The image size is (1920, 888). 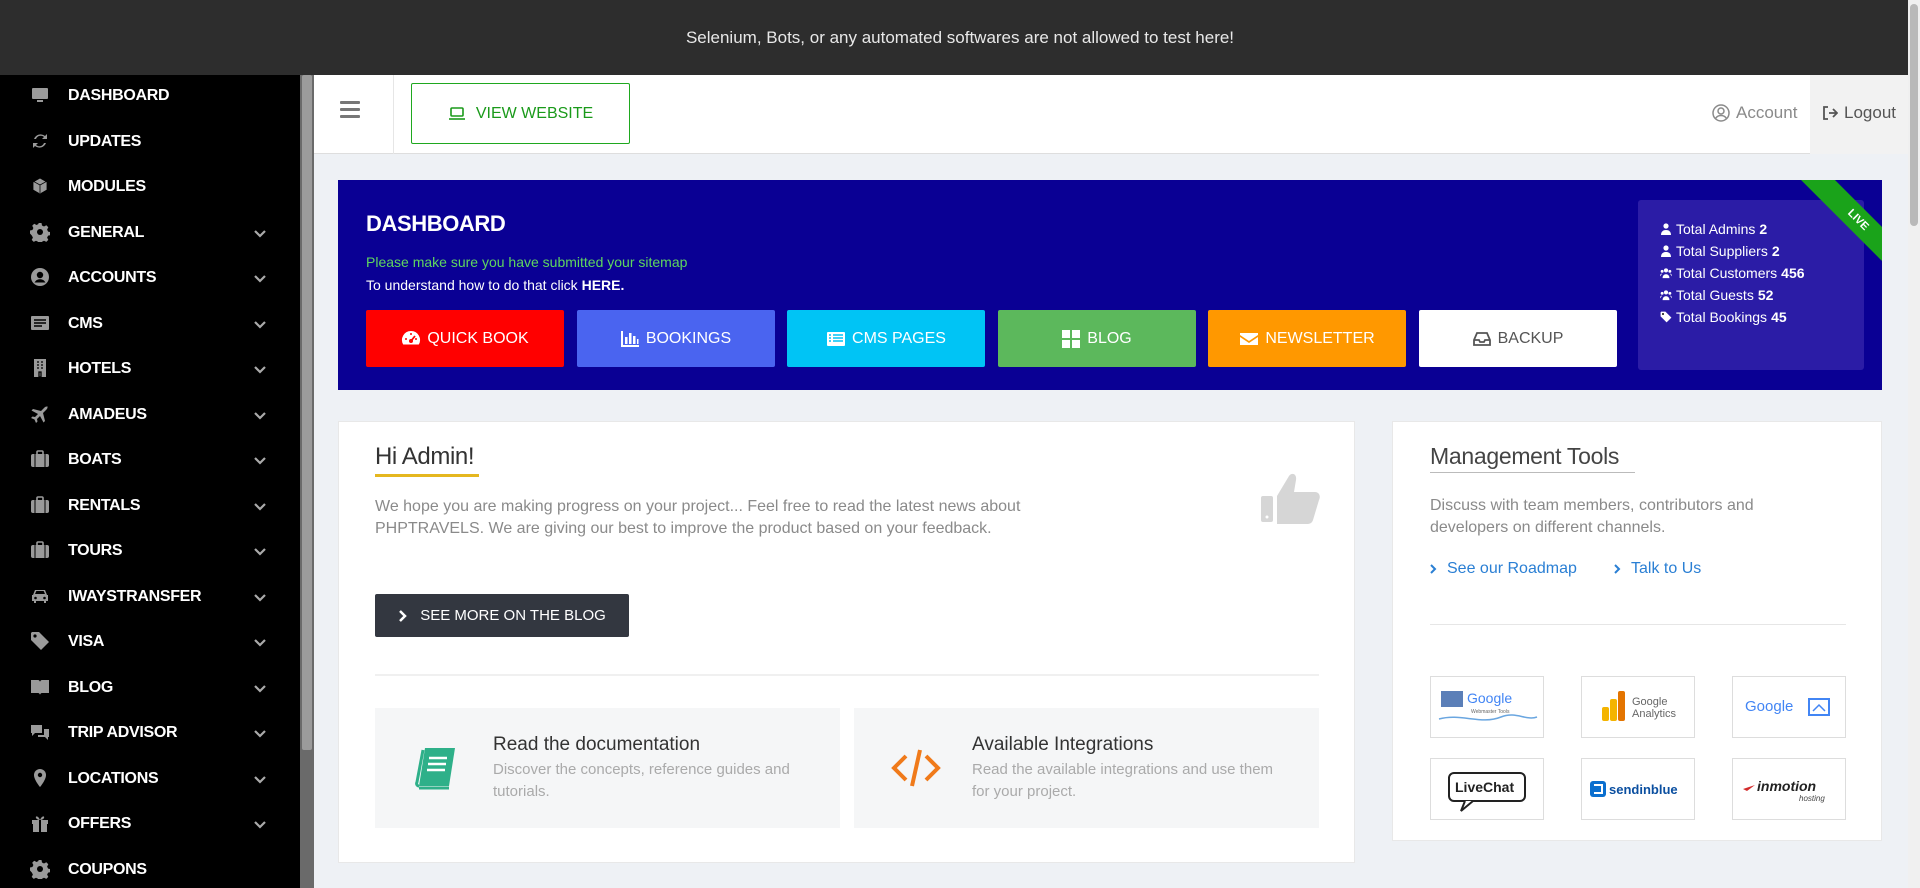 What do you see at coordinates (150, 369) in the screenshot?
I see `sidebar-item-hotels: HOTELS` at bounding box center [150, 369].